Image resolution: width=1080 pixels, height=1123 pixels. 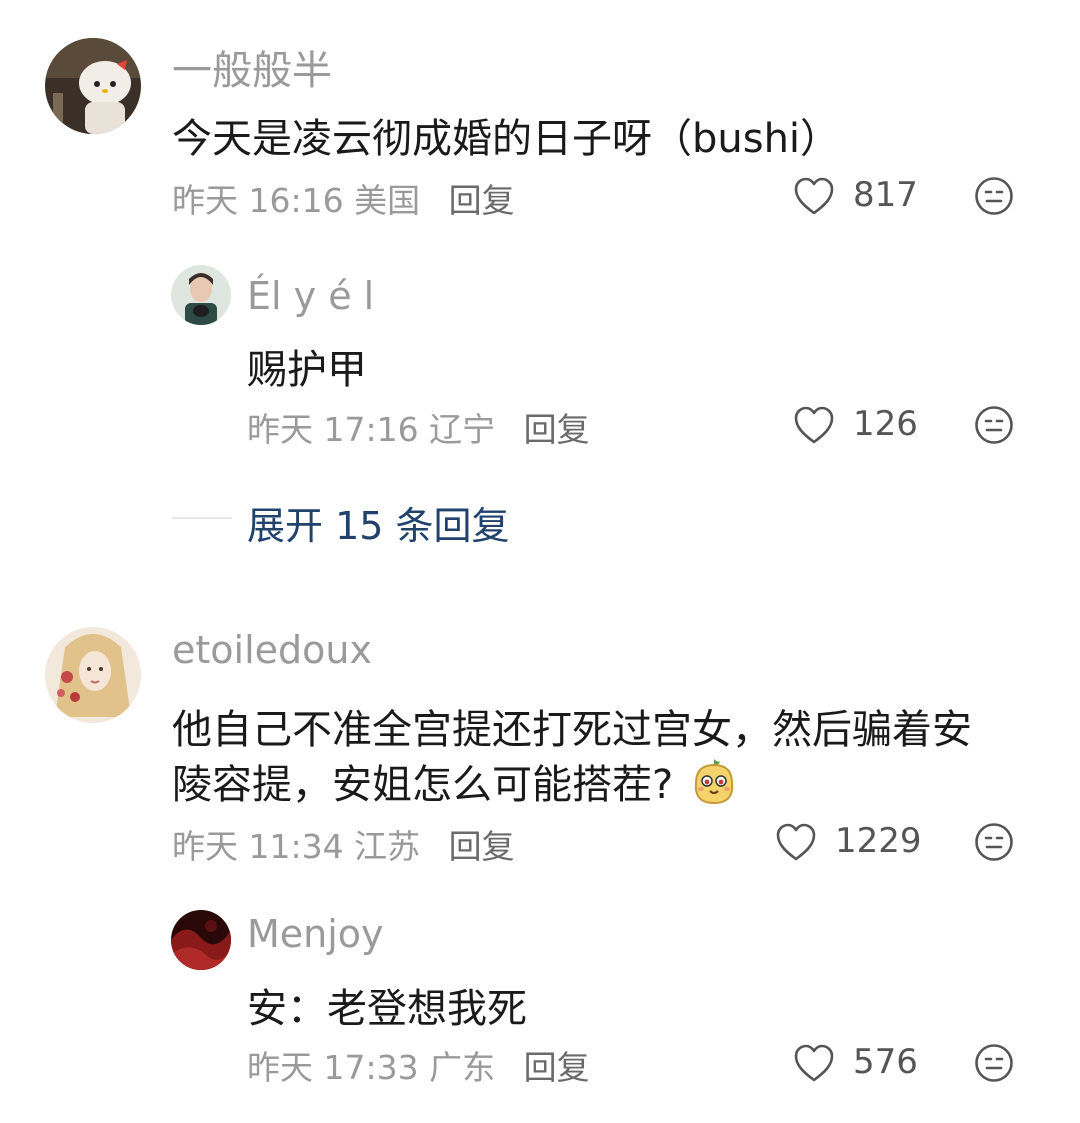 I want to click on comment-meta: 昨天 16:16 美国 回复, so click(x=343, y=198).